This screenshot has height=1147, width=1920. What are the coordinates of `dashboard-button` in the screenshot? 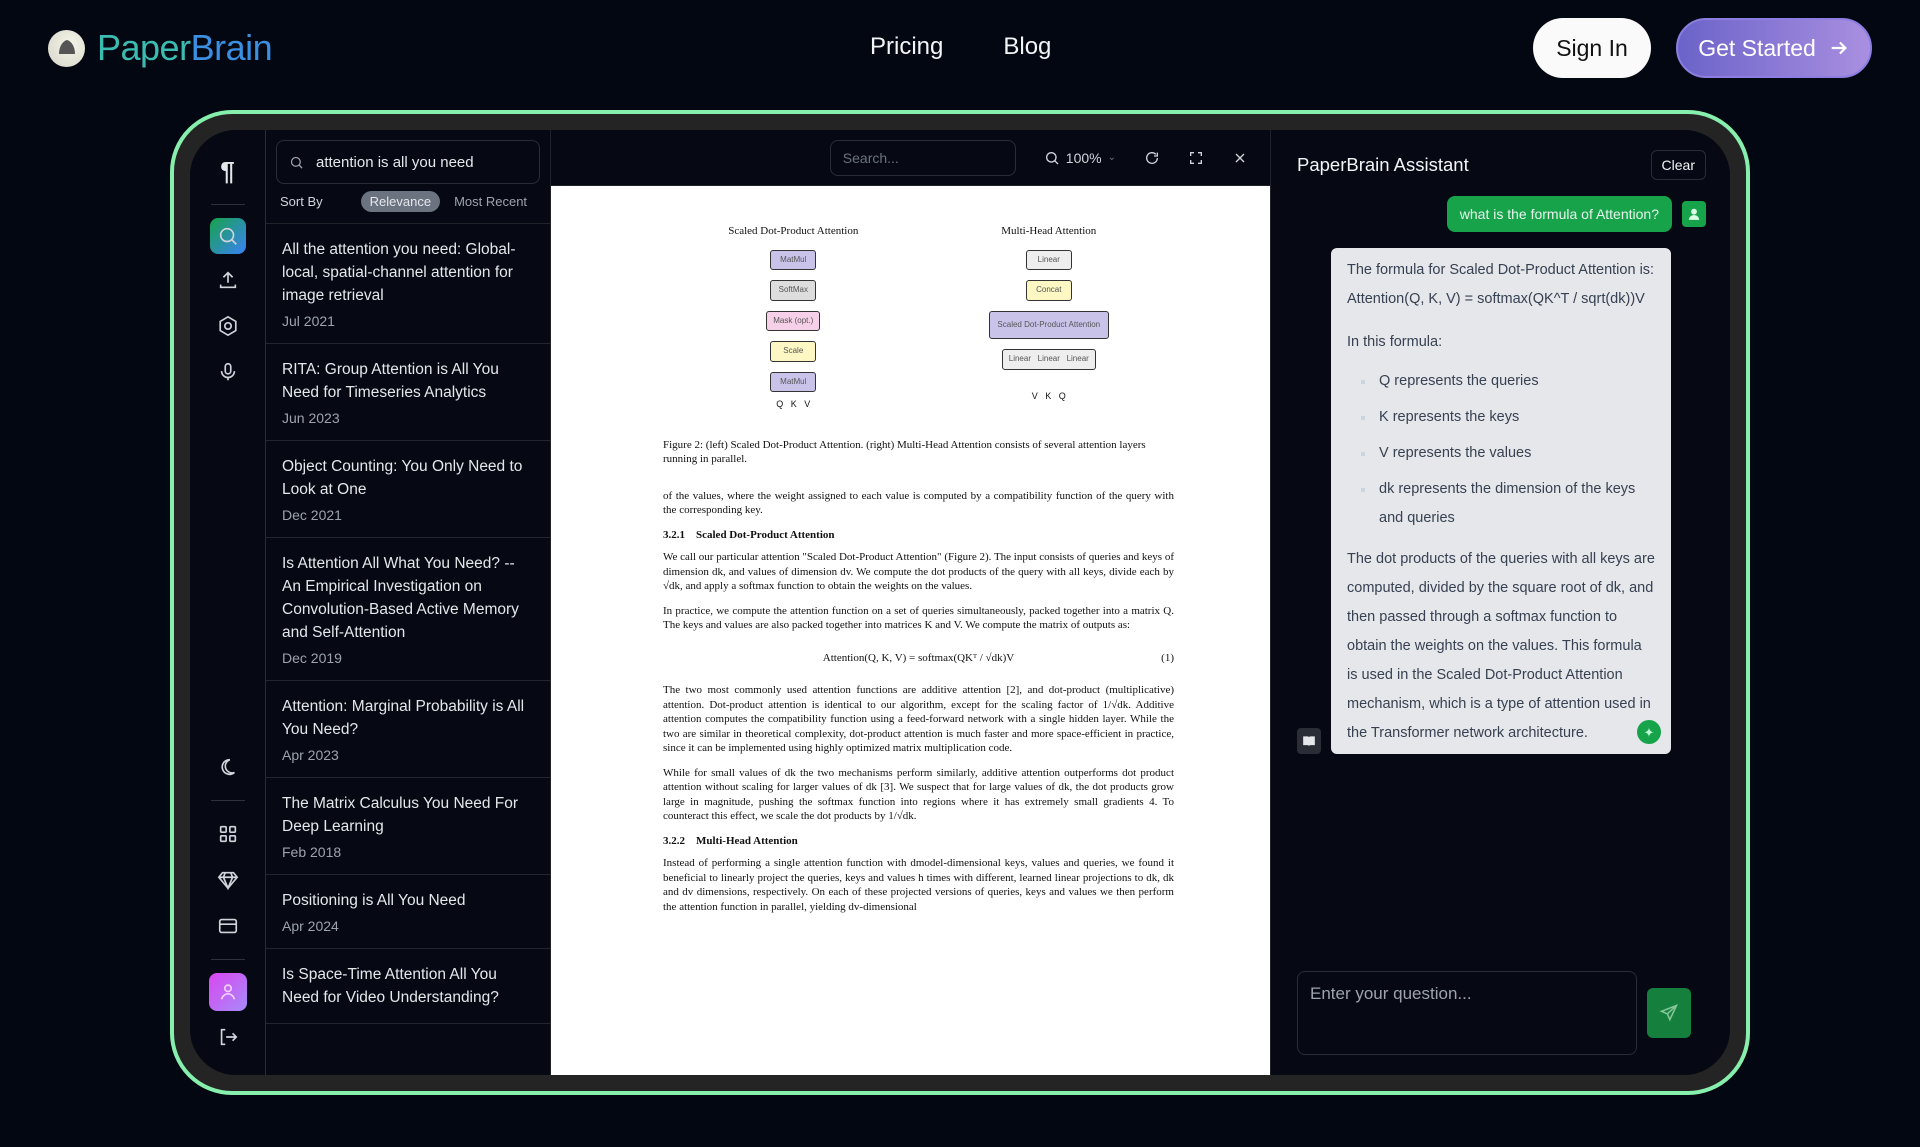 It's located at (228, 834).